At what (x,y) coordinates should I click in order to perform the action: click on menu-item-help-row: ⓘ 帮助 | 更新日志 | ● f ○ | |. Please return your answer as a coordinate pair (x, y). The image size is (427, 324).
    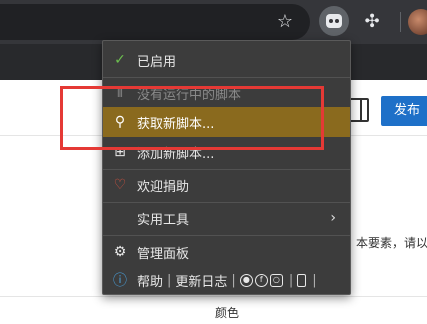
    Looking at the image, I should click on (226, 280).